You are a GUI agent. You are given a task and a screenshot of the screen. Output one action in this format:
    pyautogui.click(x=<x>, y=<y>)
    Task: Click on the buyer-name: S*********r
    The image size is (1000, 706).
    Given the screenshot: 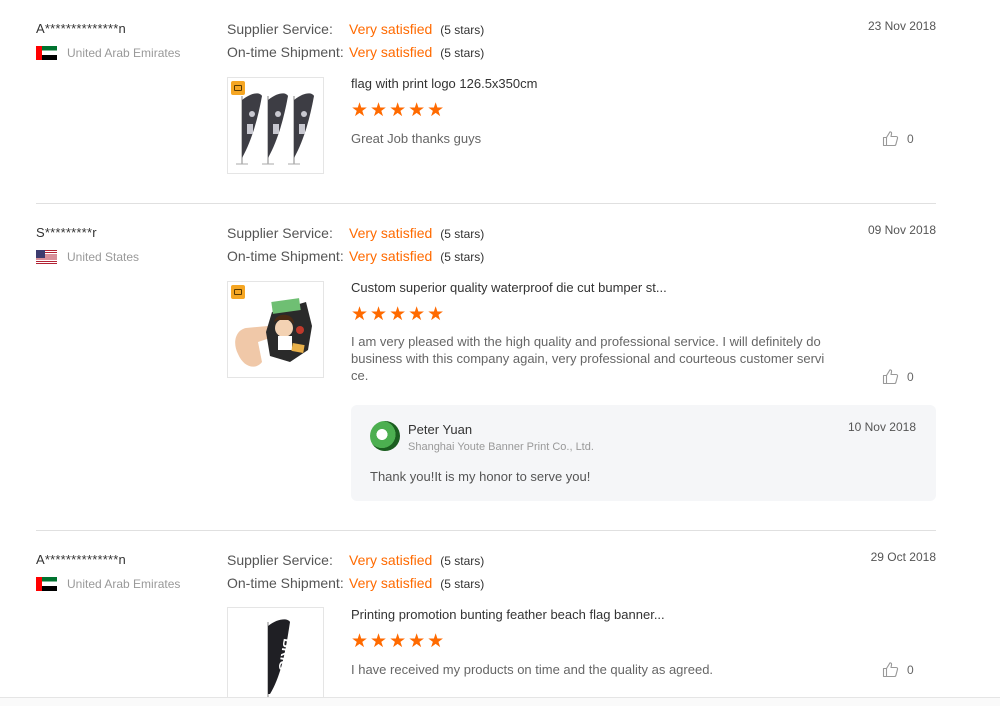 What is the action you would take?
    pyautogui.click(x=66, y=232)
    